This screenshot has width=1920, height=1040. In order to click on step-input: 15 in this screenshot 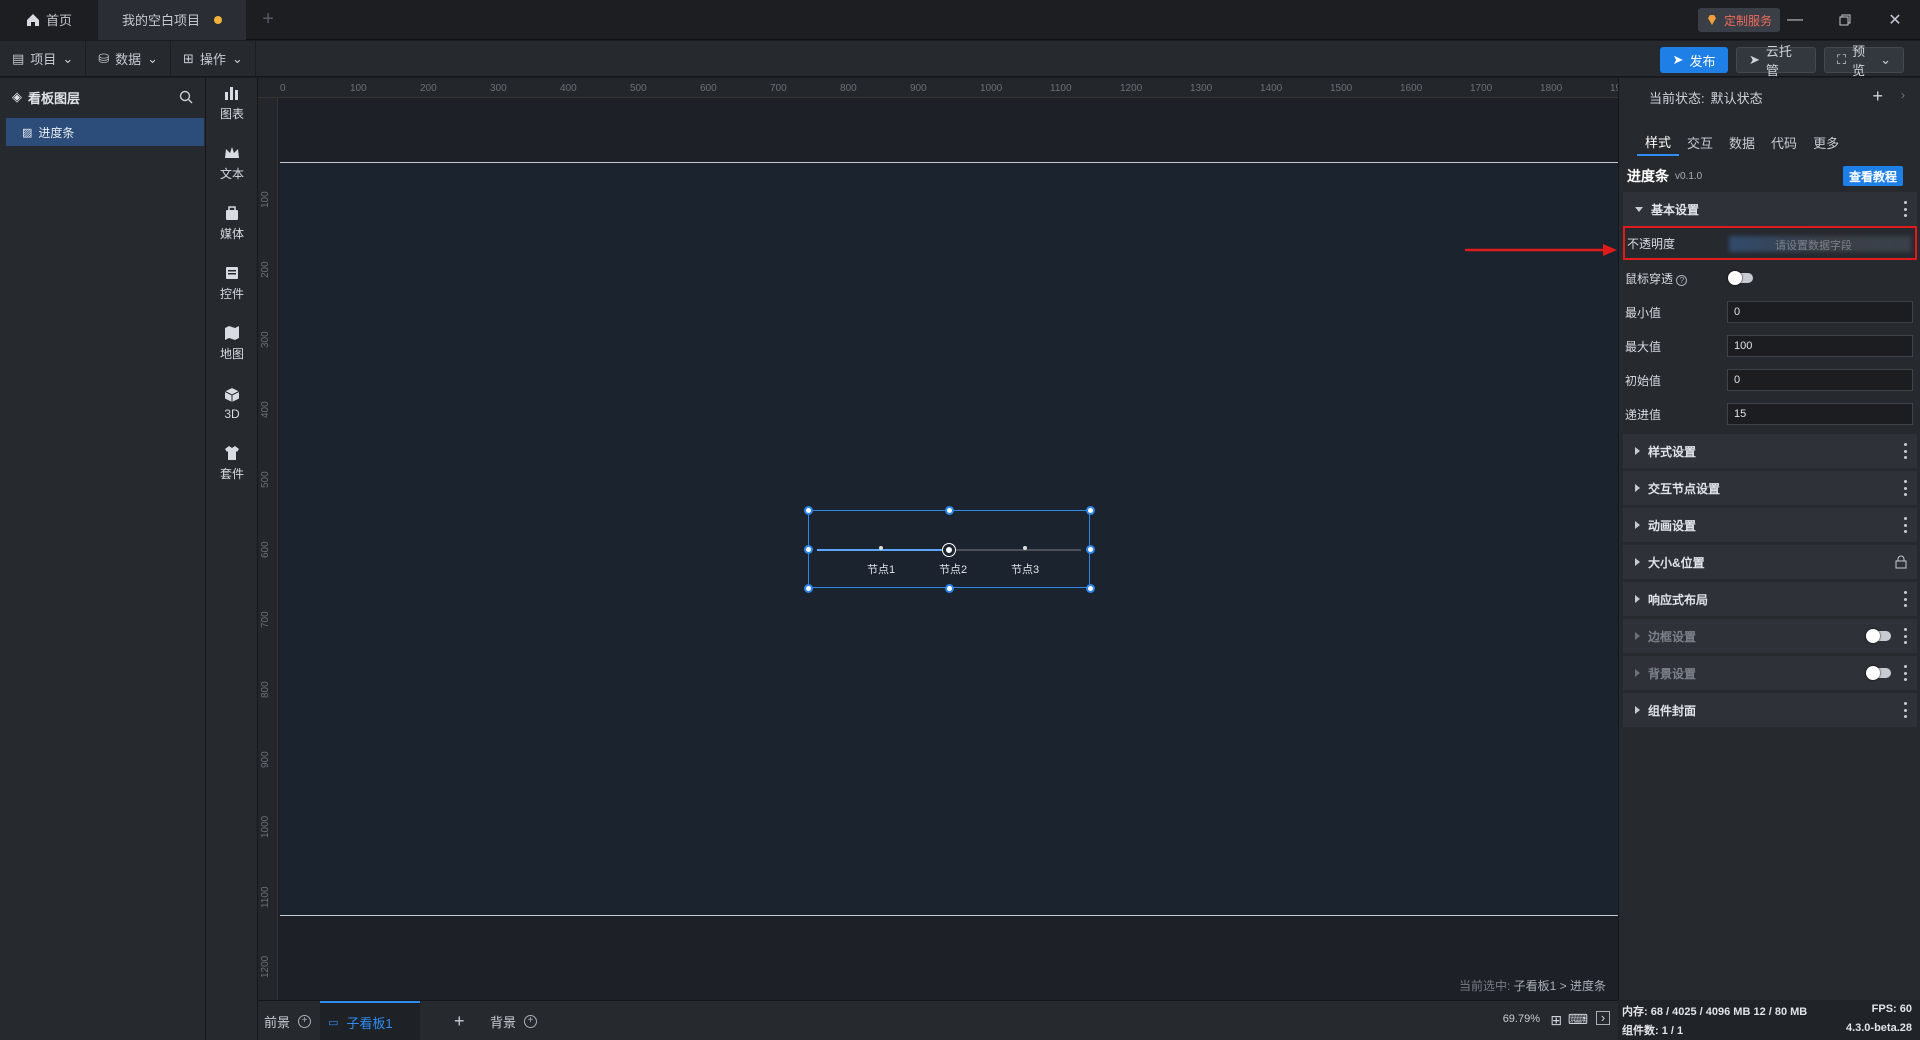, I will do `click(1820, 414)`.